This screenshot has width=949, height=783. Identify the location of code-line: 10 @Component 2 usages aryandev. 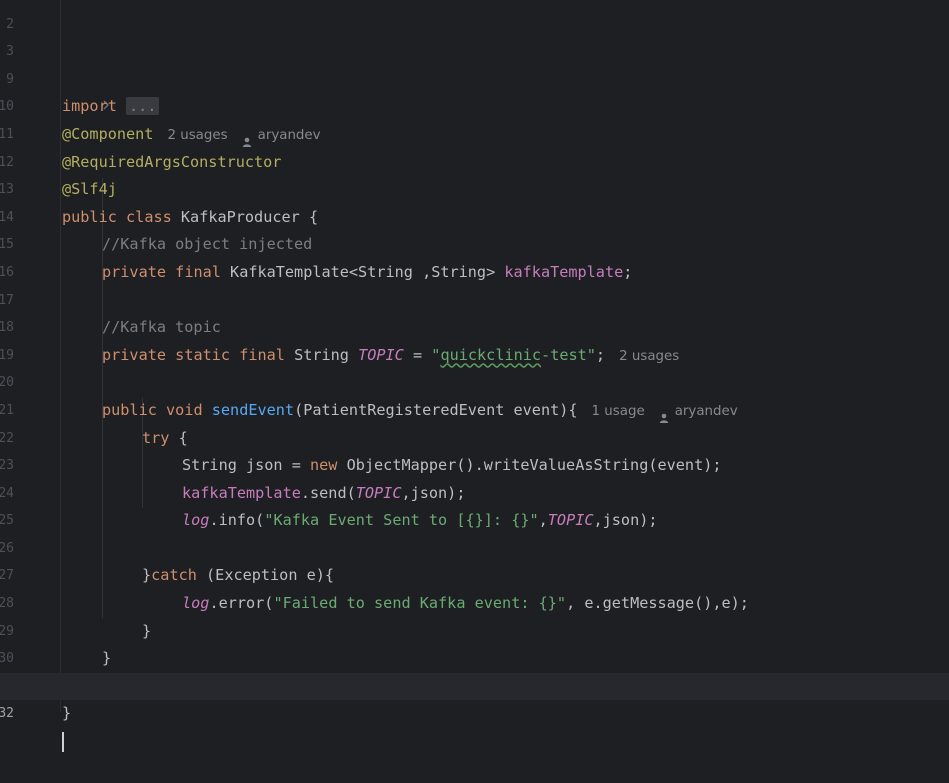
(474, 106).